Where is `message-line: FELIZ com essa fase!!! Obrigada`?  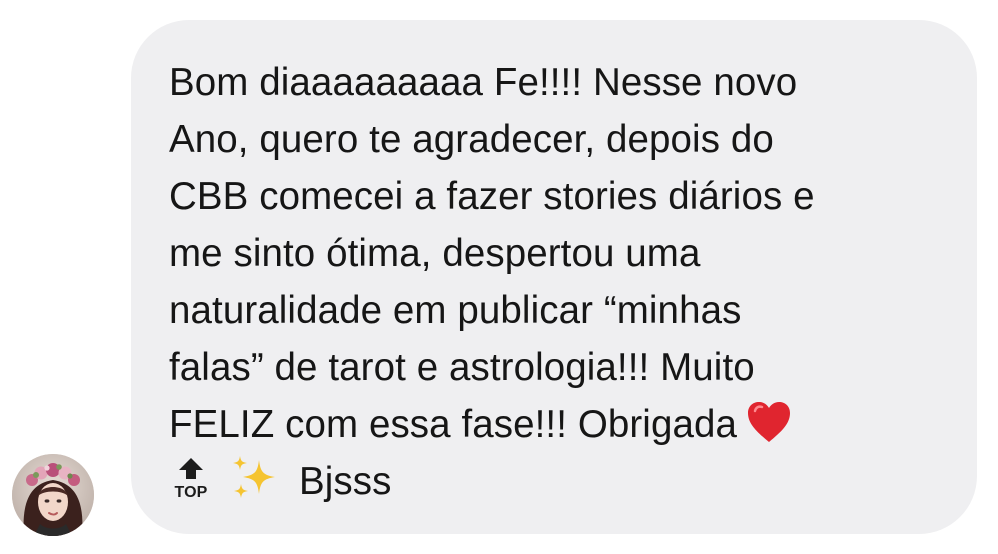
message-line: FELIZ com essa fase!!! Obrigada is located at coordinates (453, 424).